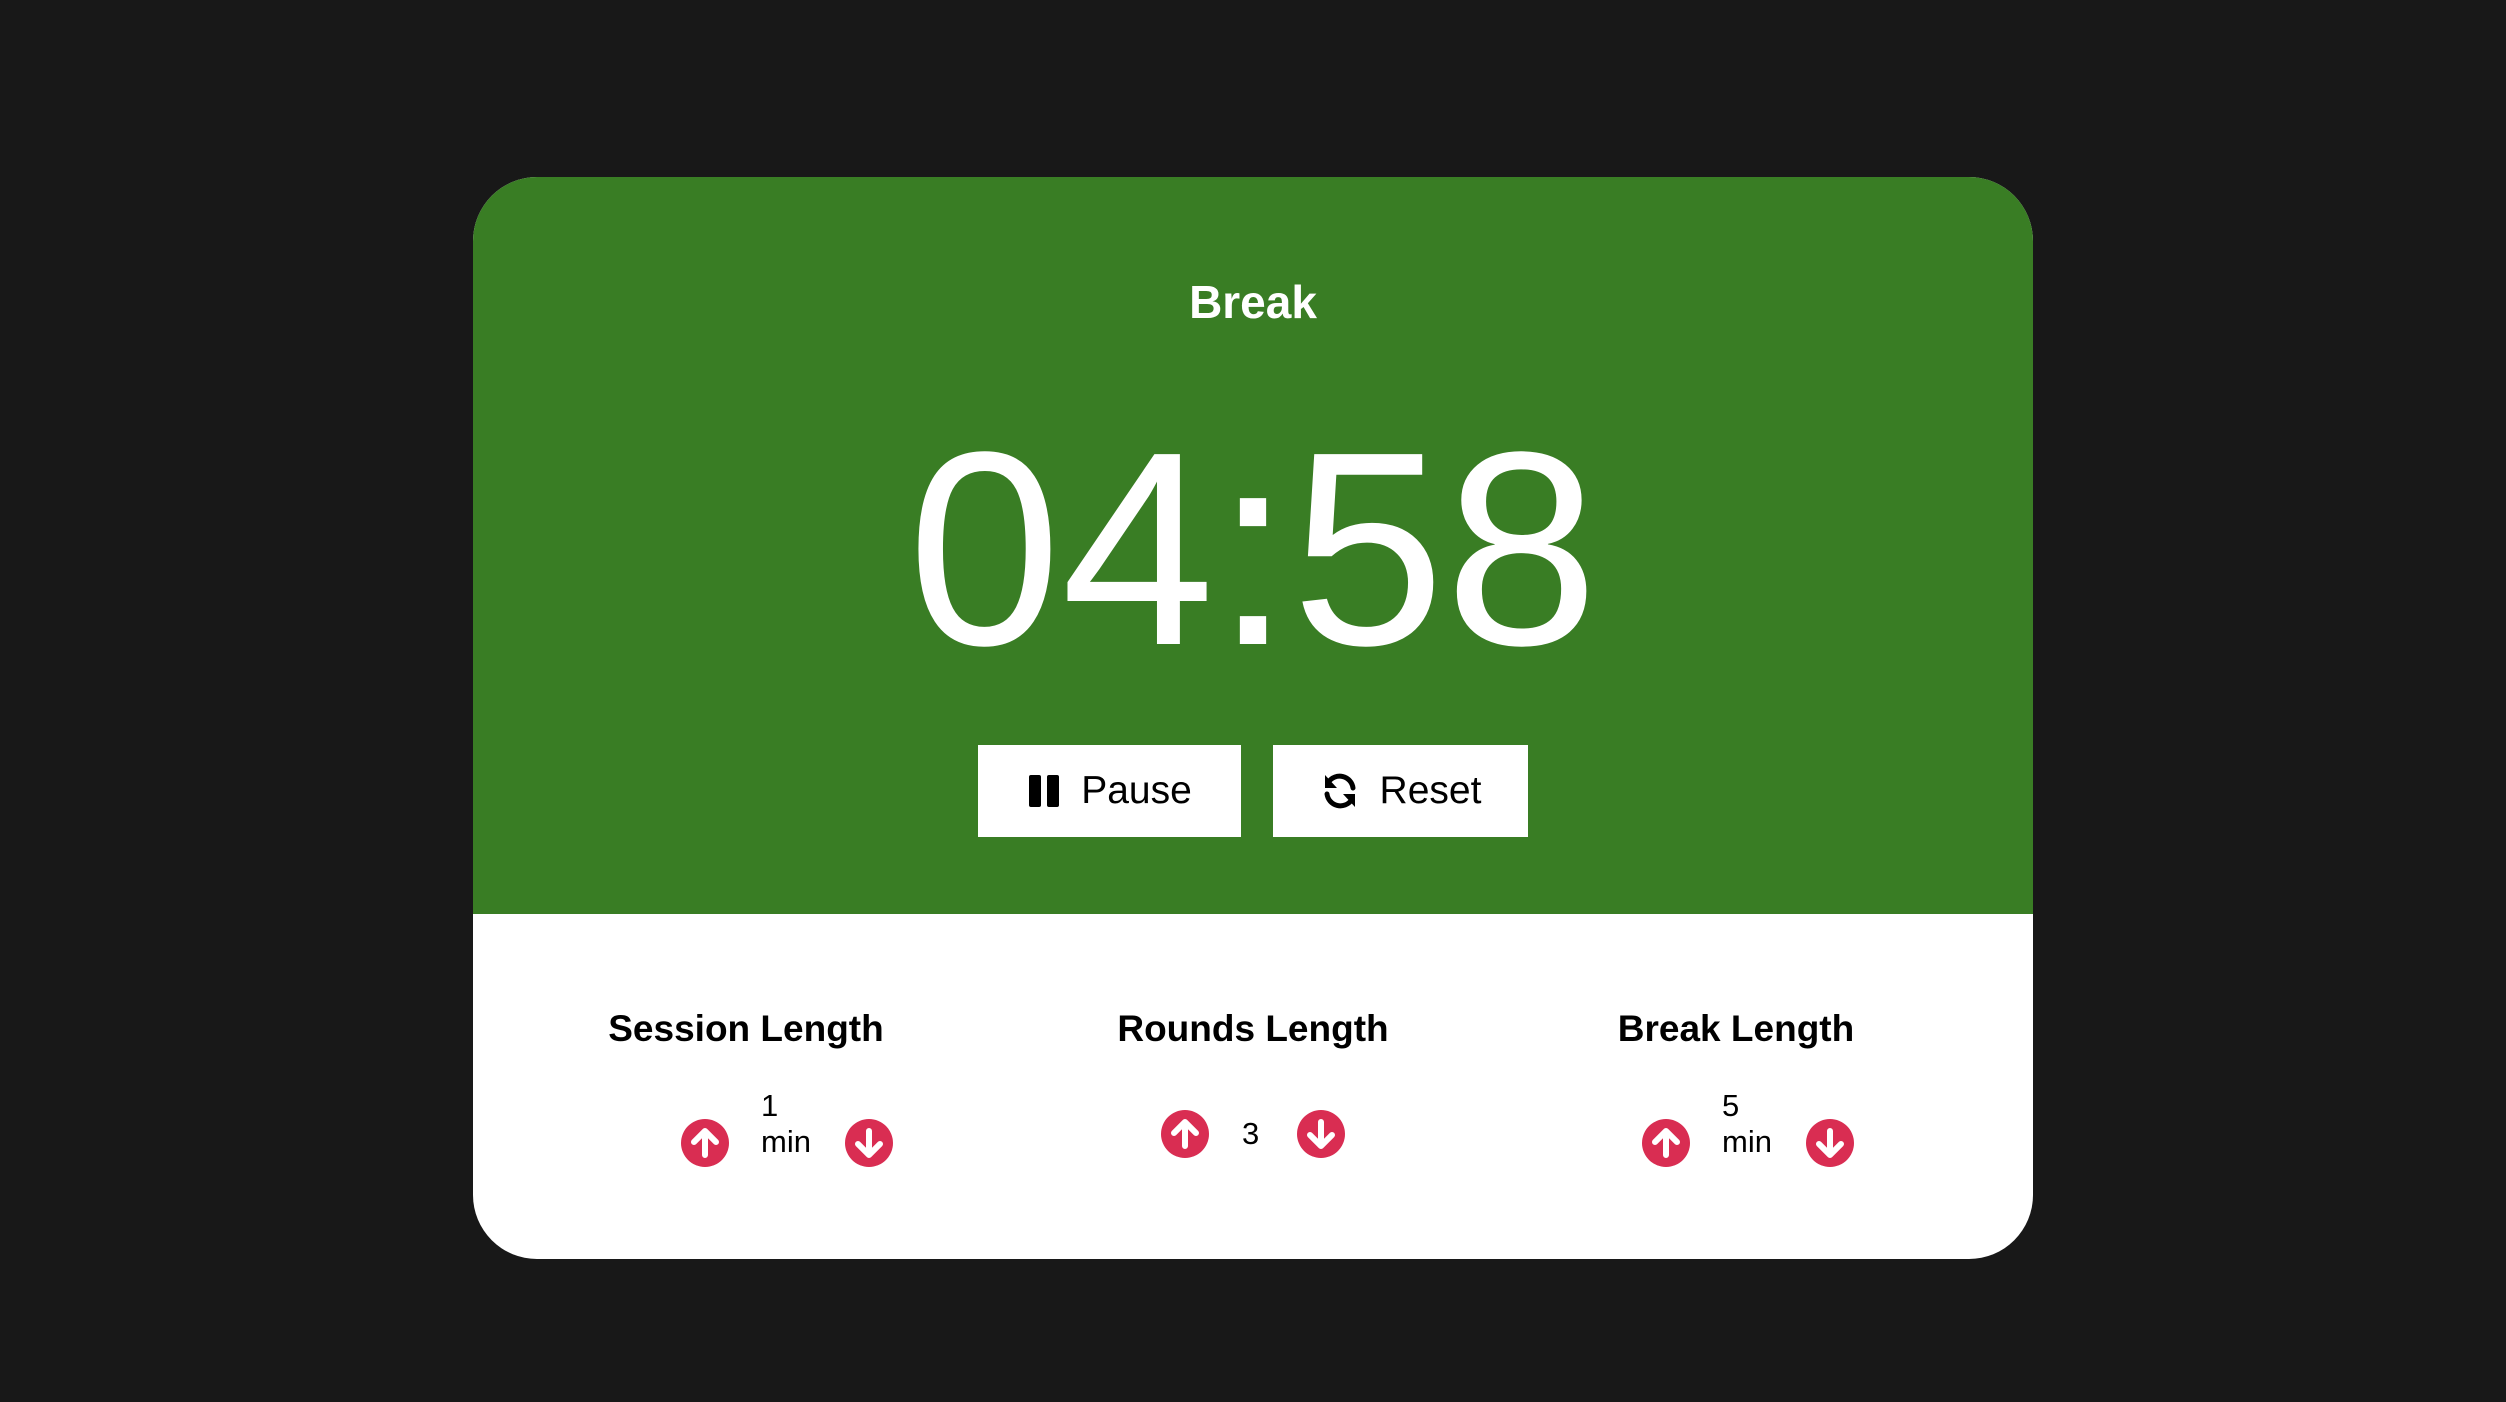 The image size is (2506, 1402). What do you see at coordinates (770, 1105) in the screenshot?
I see `session-length-number: 1` at bounding box center [770, 1105].